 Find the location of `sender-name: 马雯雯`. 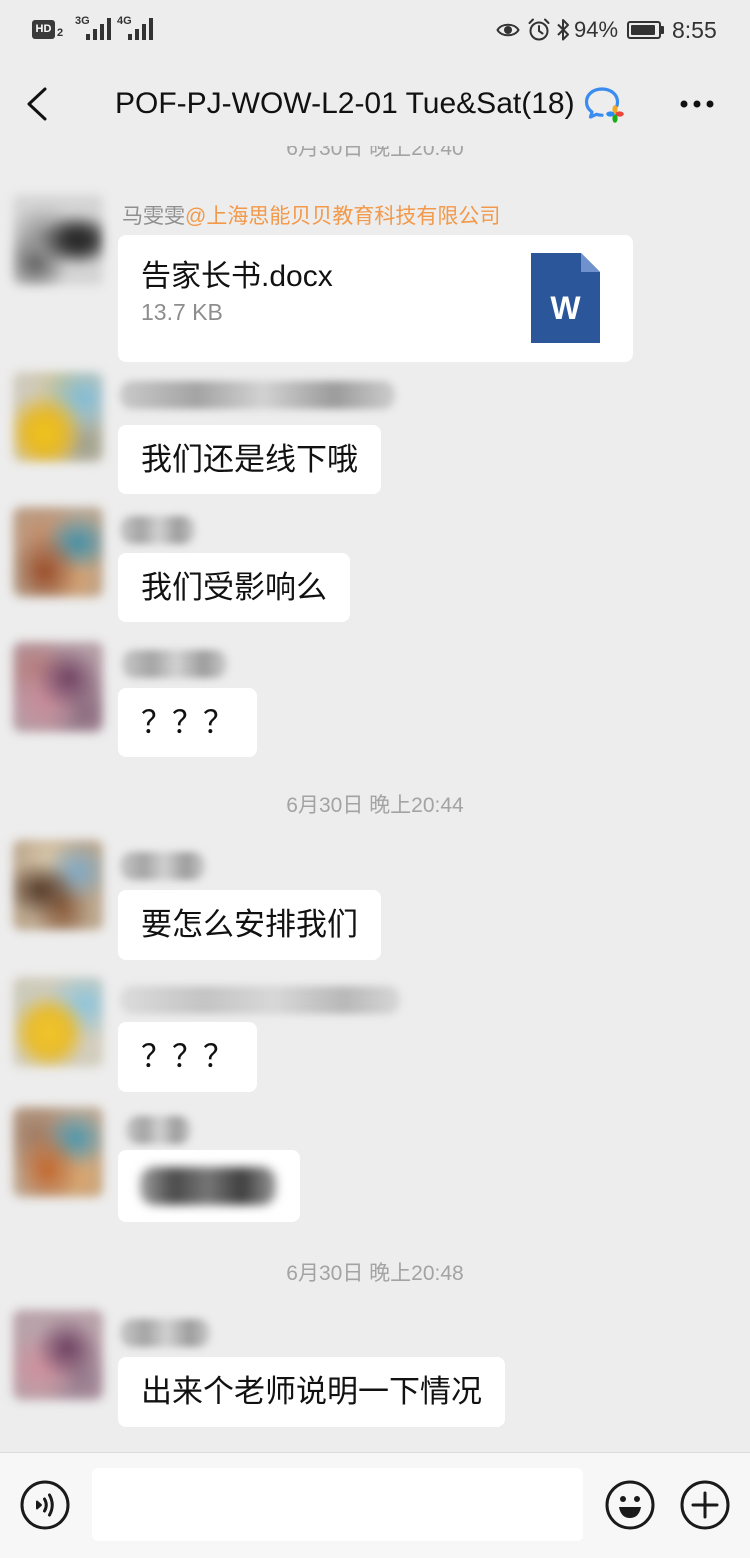

sender-name: 马雯雯 is located at coordinates (153, 216).